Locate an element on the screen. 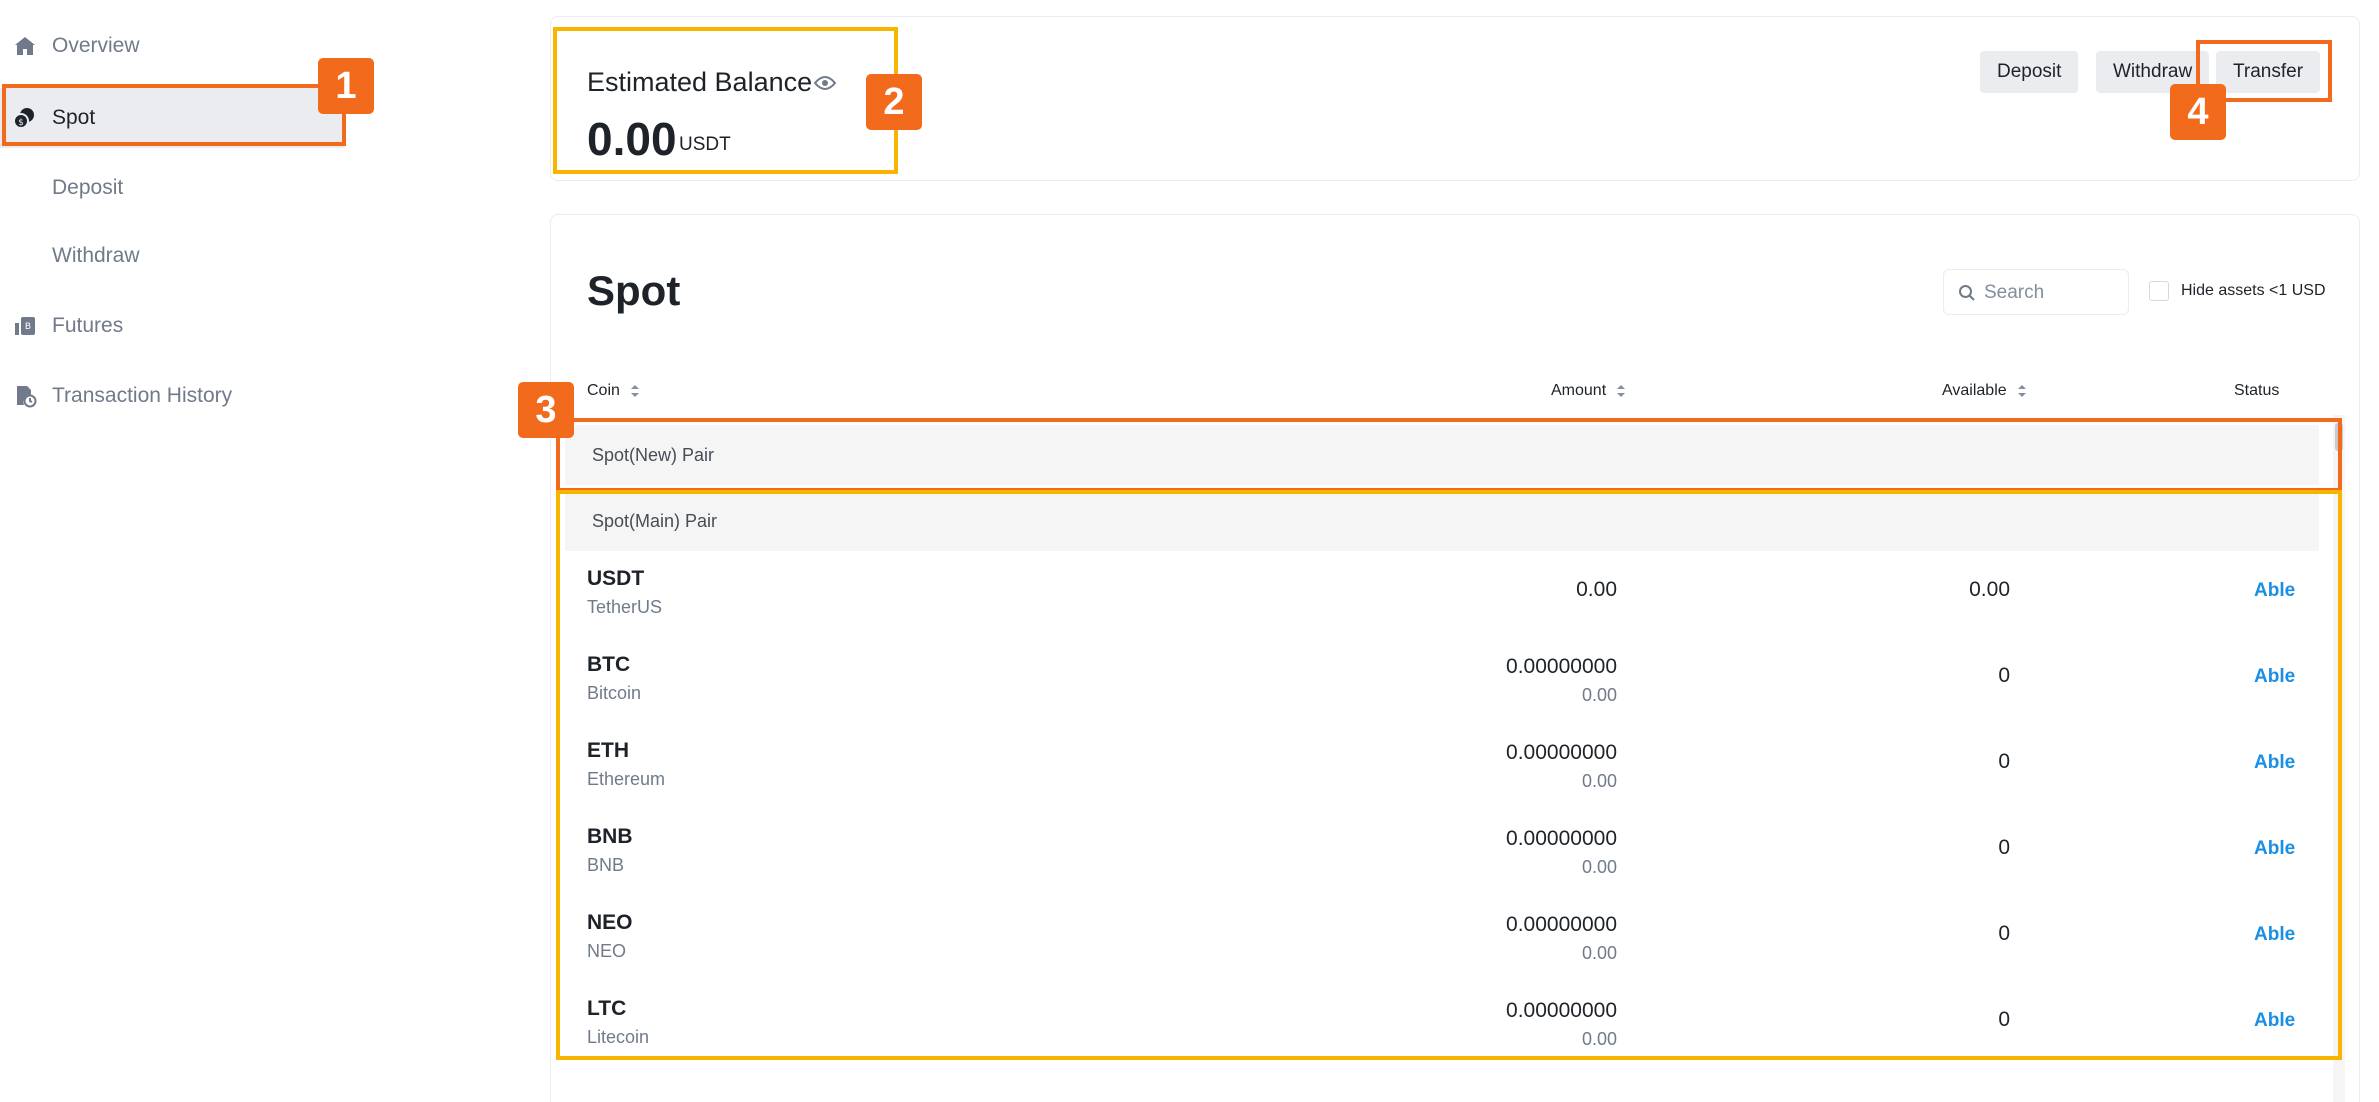 The height and width of the screenshot is (1102, 2379). balance-unit: USDT is located at coordinates (705, 144).